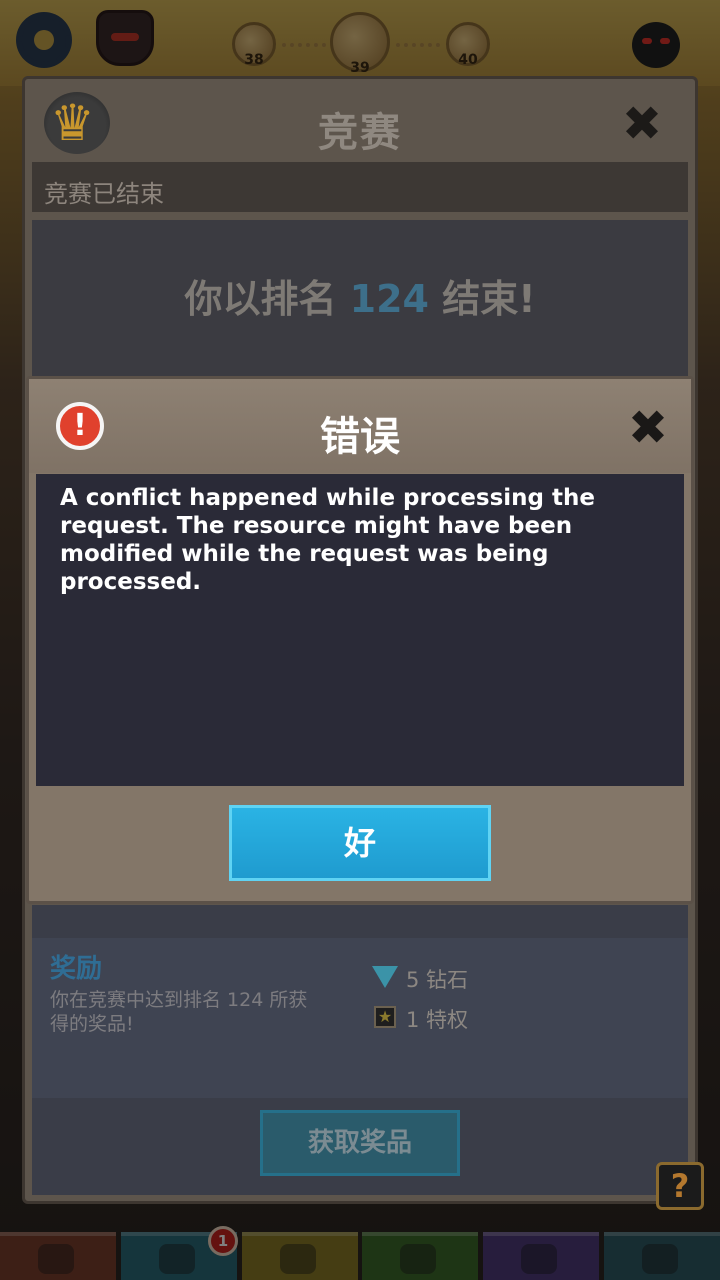 Image resolution: width=720 pixels, height=1280 pixels. Describe the element at coordinates (360, 133) in the screenshot. I see `tournament-title: 竞赛` at that location.